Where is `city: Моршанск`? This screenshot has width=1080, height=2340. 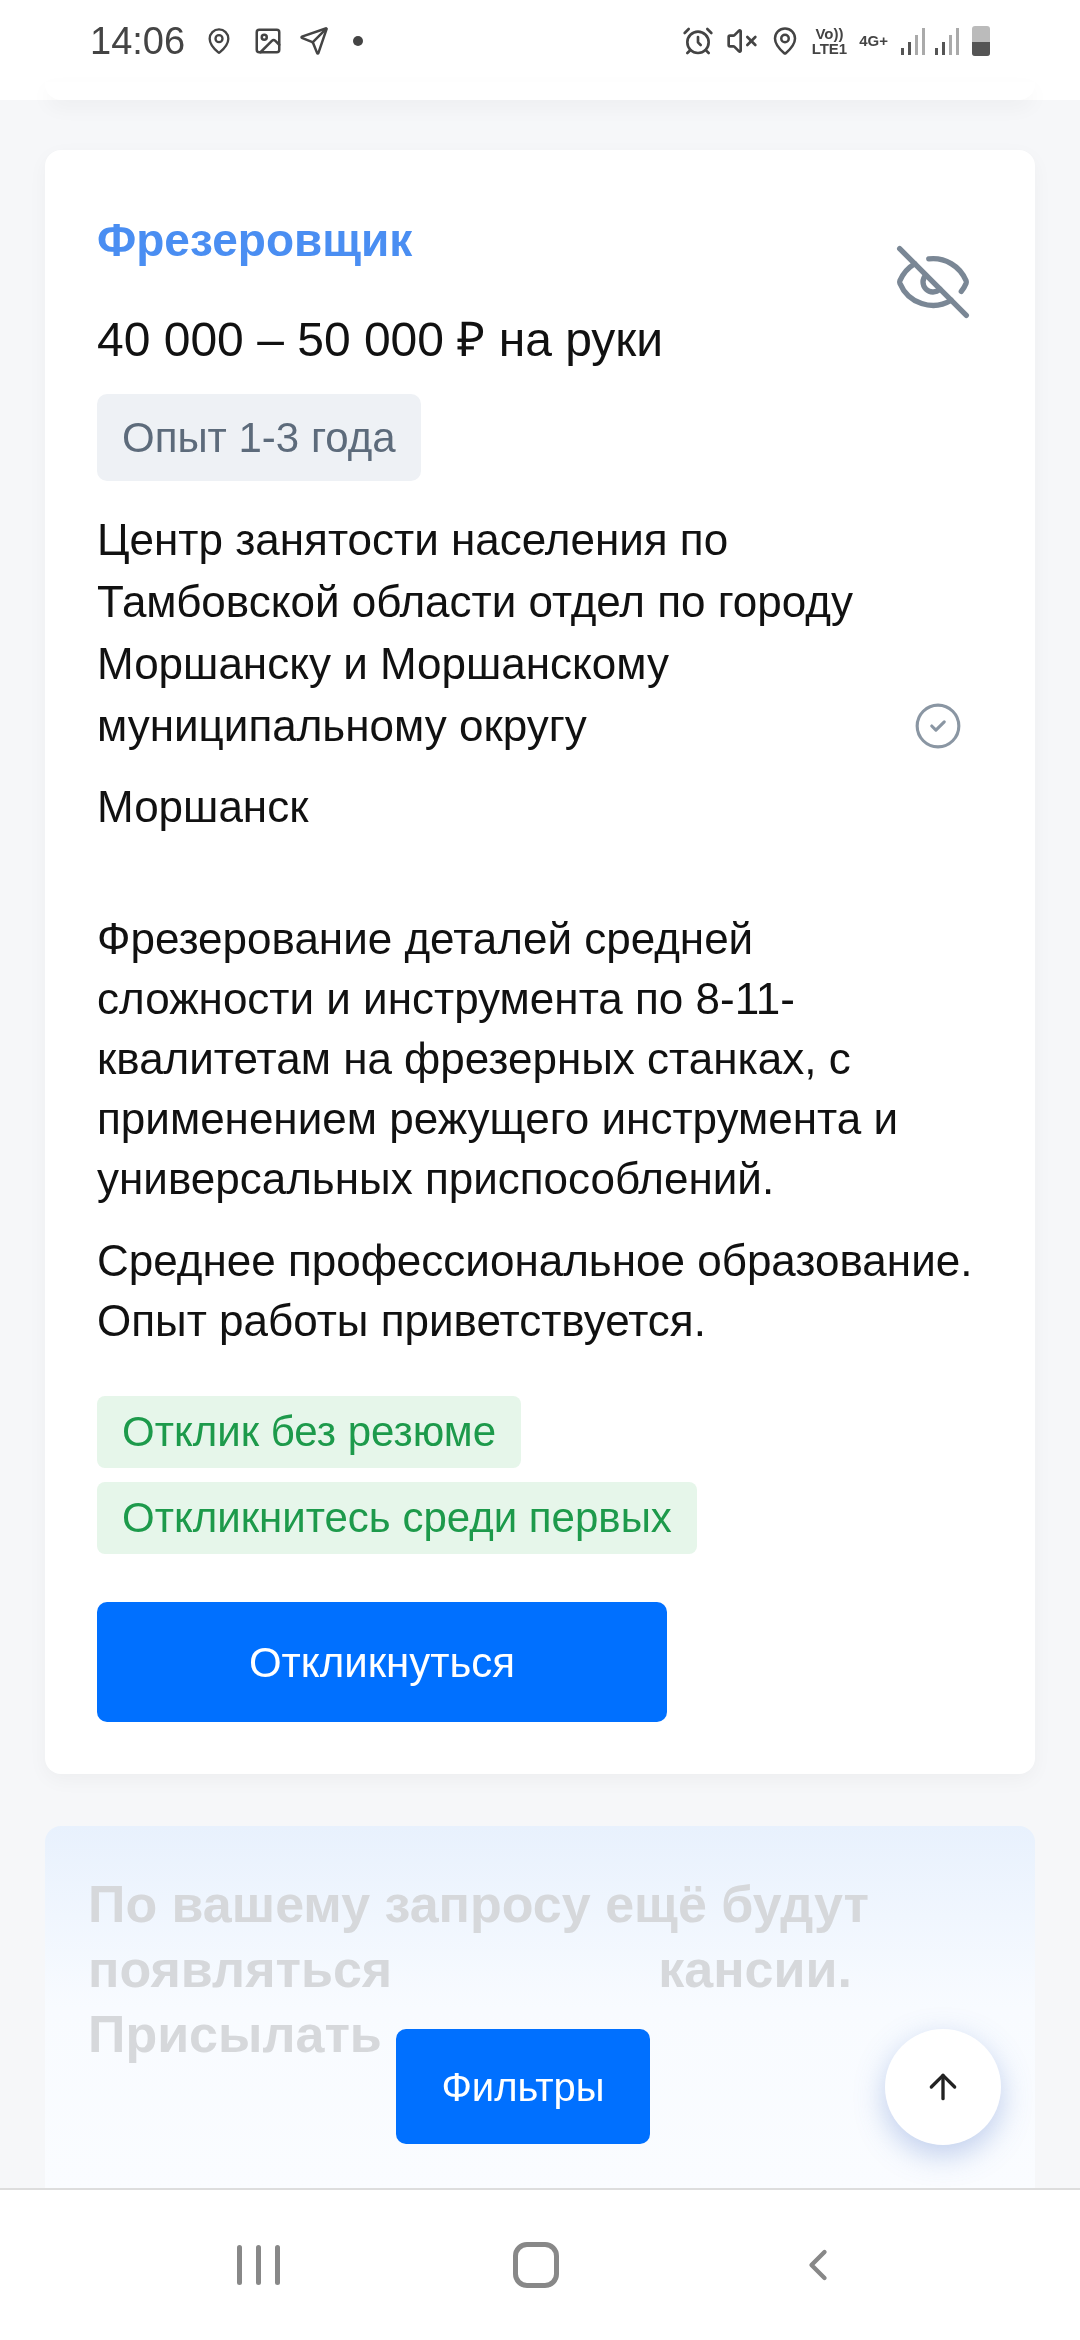
city: Моршанск is located at coordinates (203, 807).